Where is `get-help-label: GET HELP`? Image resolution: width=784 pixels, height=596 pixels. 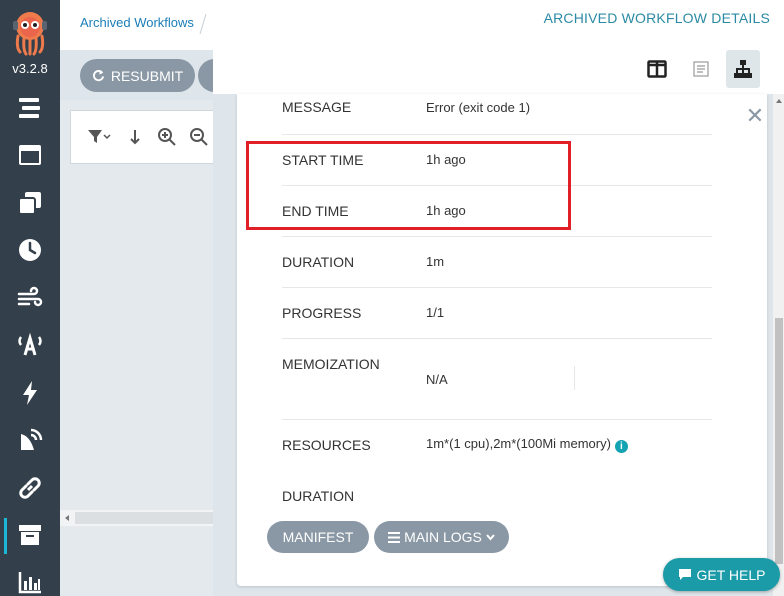
get-help-label: GET HELP is located at coordinates (731, 574).